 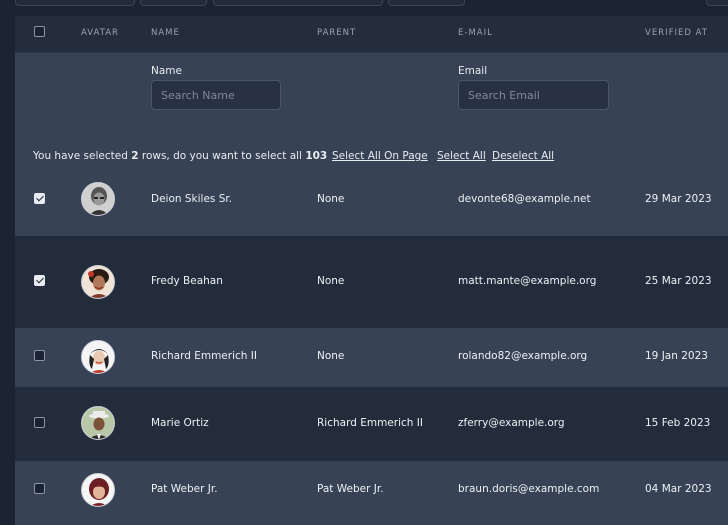 What do you see at coordinates (371, 92) in the screenshot?
I see `filter-row: Name Email` at bounding box center [371, 92].